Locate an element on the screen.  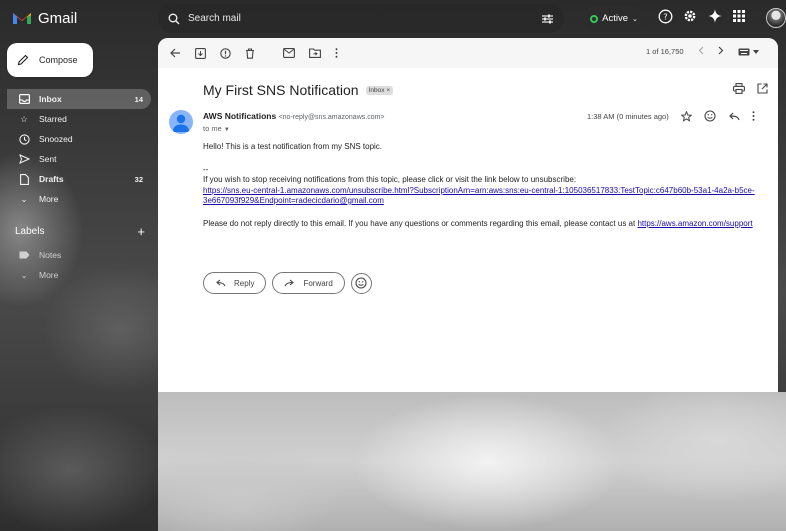
mark-unread-mail-icon is located at coordinates (289, 53).